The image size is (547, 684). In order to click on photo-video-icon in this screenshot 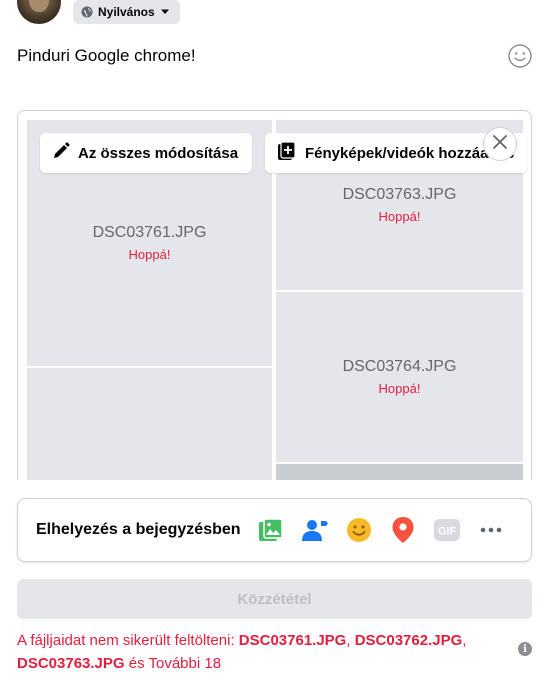, I will do `click(271, 530)`.